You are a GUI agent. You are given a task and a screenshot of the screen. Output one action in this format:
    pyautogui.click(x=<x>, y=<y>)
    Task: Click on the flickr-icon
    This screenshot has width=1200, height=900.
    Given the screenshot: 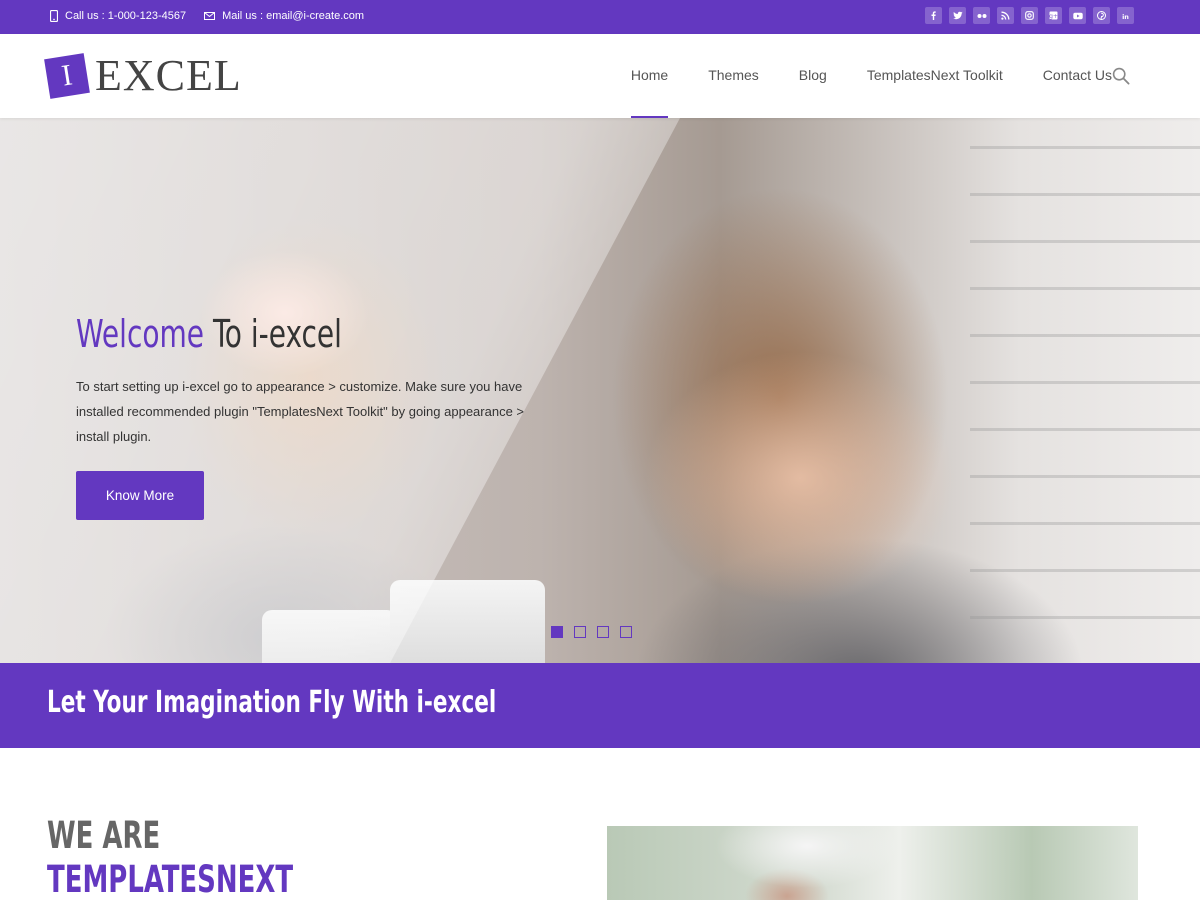 What is the action you would take?
    pyautogui.click(x=981, y=15)
    